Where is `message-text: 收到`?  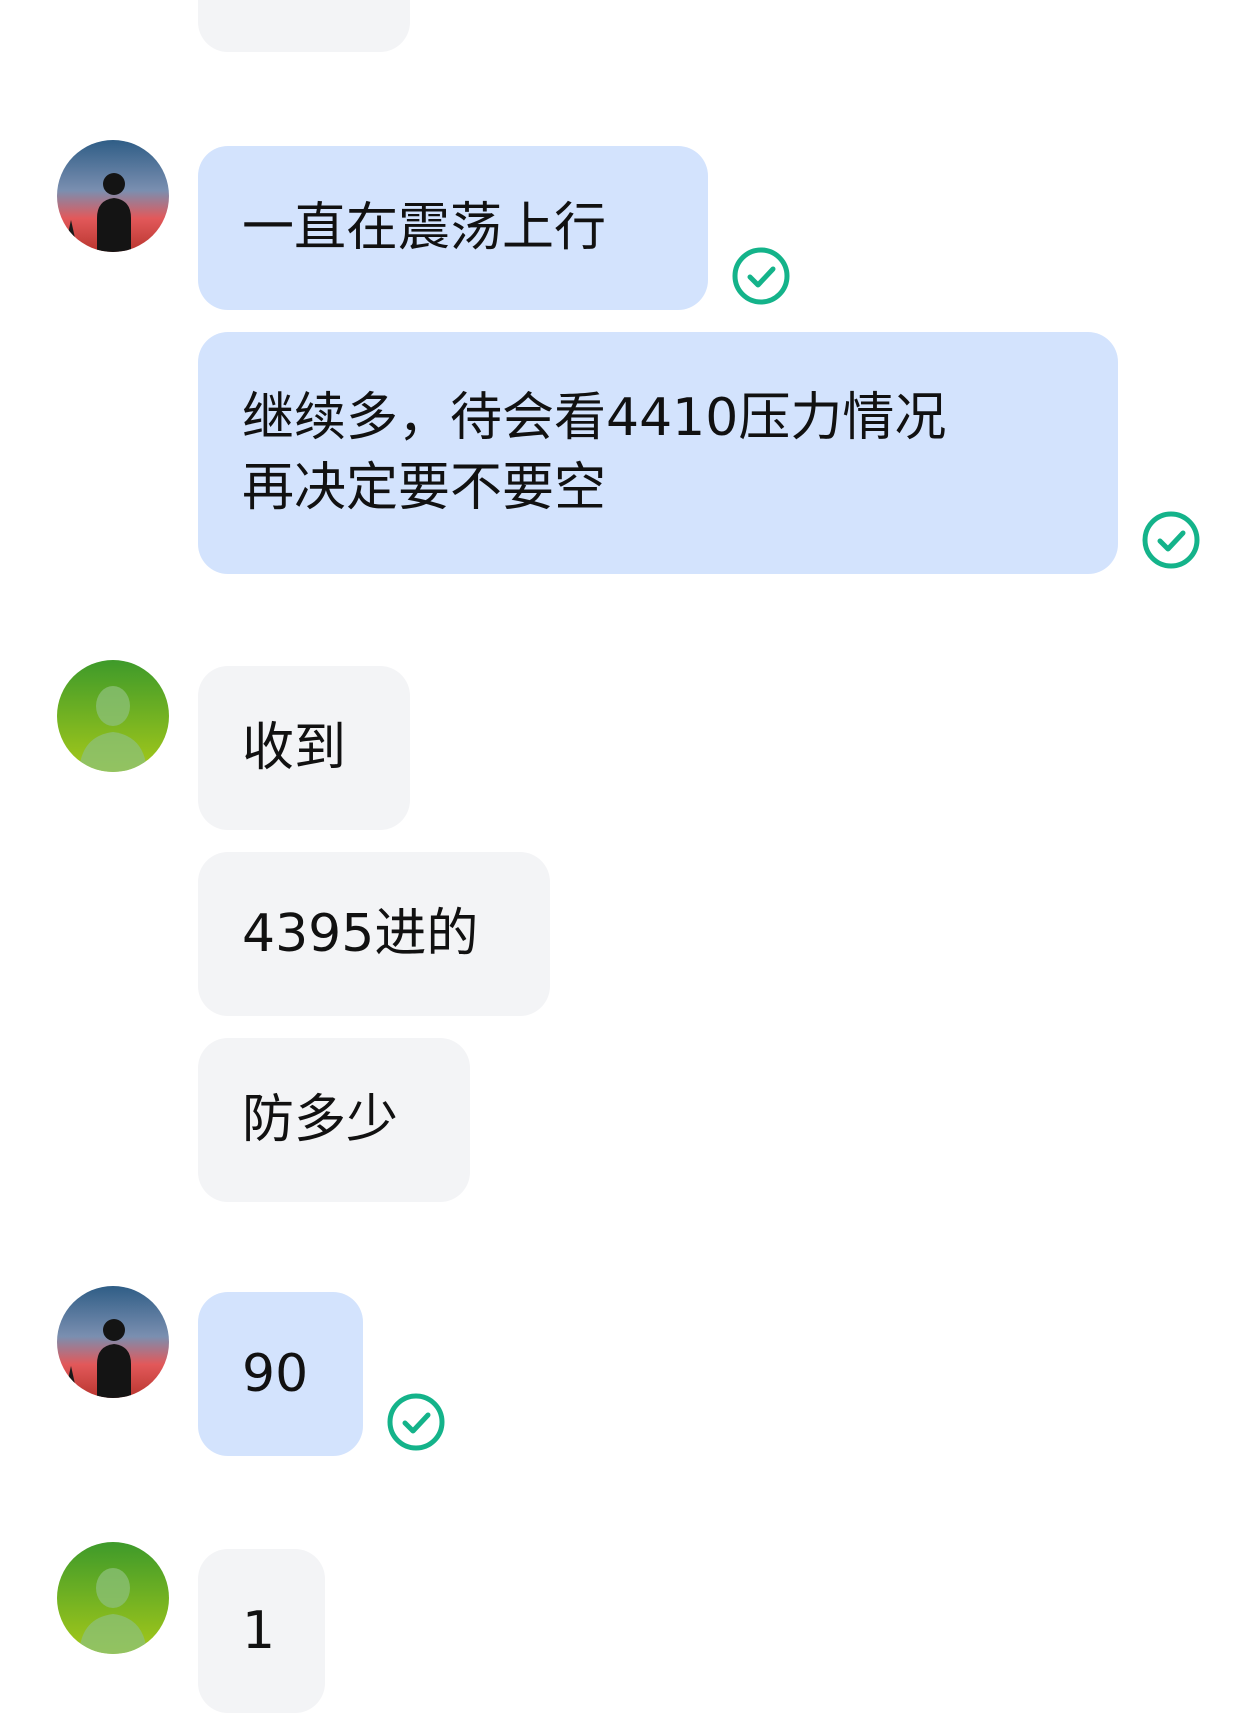 message-text: 收到 is located at coordinates (294, 748).